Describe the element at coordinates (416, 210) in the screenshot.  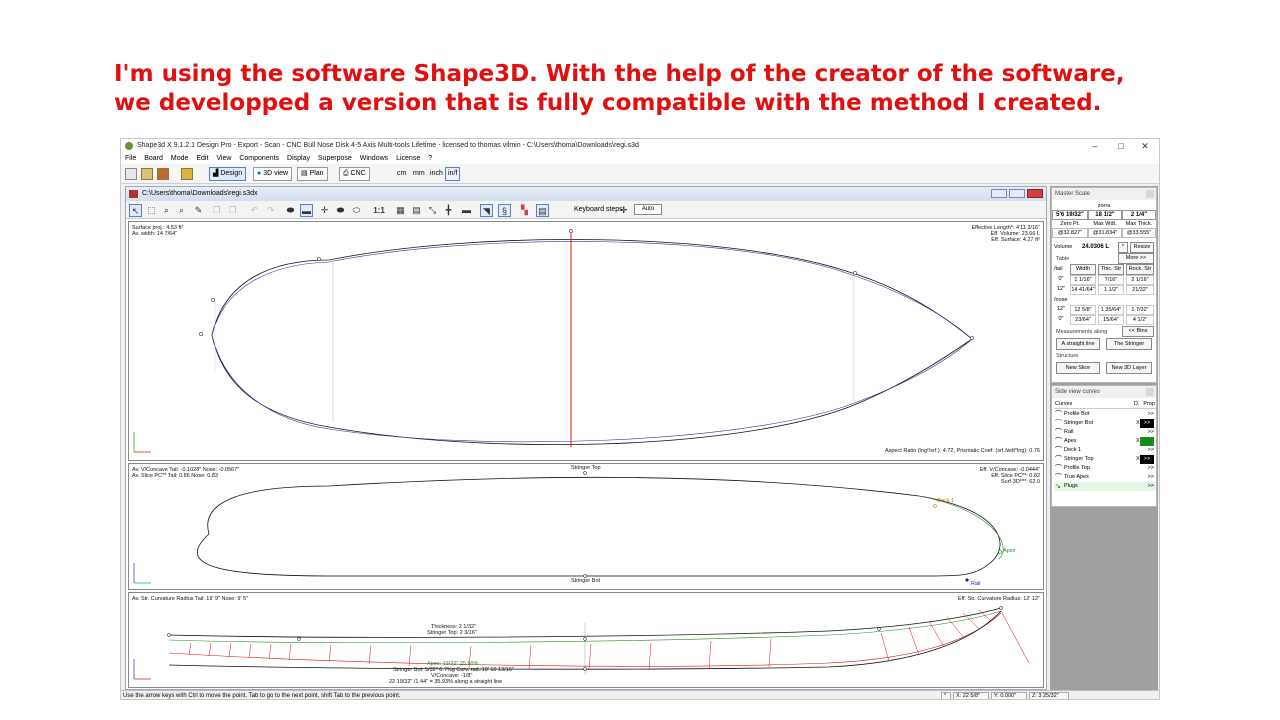
I see `table-icon: ▤` at that location.